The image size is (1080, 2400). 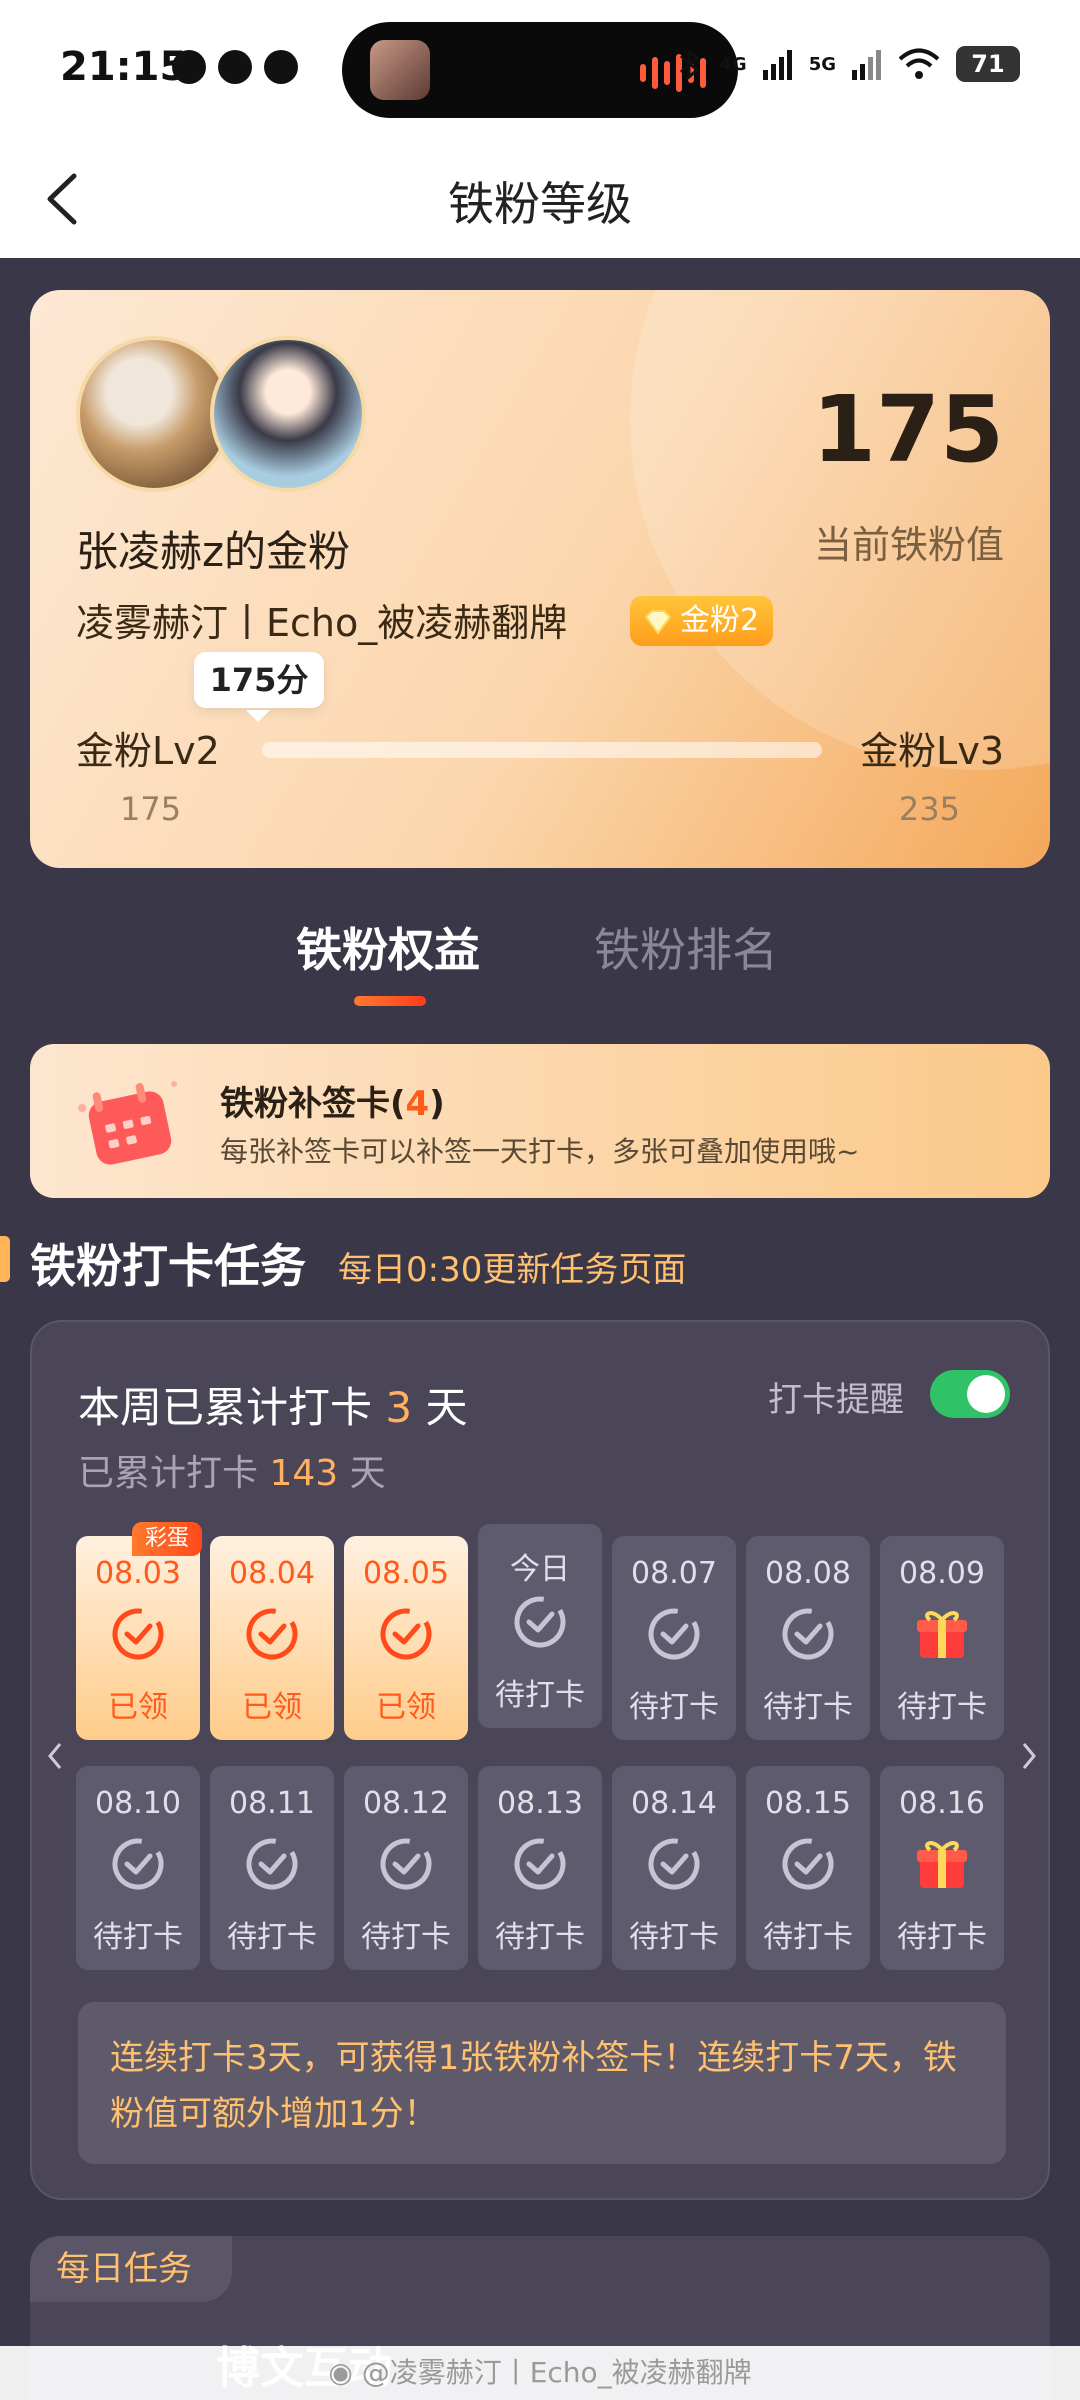 What do you see at coordinates (942, 1803) in the screenshot?
I see `checkin-day-date: 08.16` at bounding box center [942, 1803].